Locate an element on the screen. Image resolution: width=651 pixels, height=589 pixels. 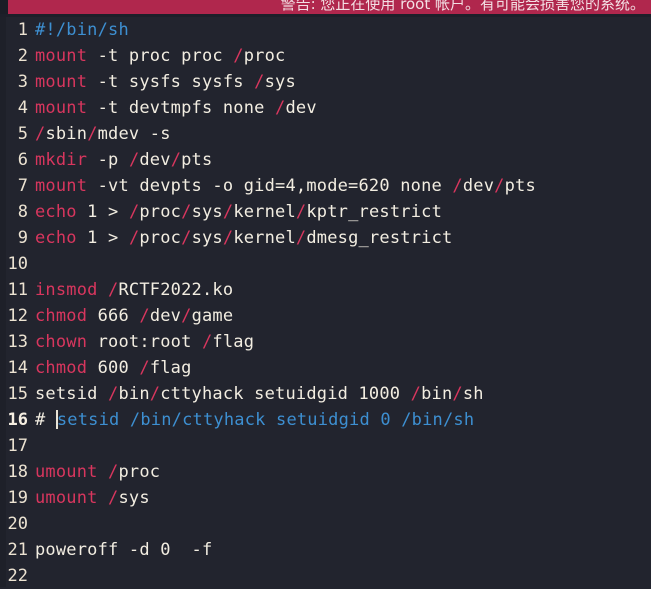
line-number: 5 is located at coordinates (22, 134).